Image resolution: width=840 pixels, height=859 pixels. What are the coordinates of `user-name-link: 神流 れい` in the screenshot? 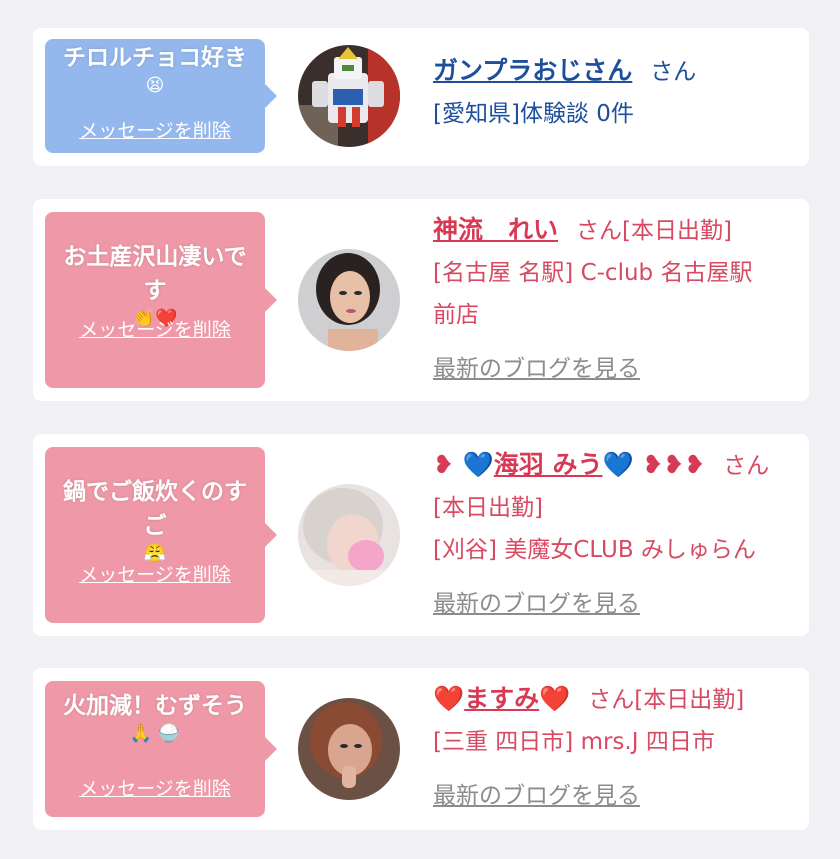 It's located at (495, 229).